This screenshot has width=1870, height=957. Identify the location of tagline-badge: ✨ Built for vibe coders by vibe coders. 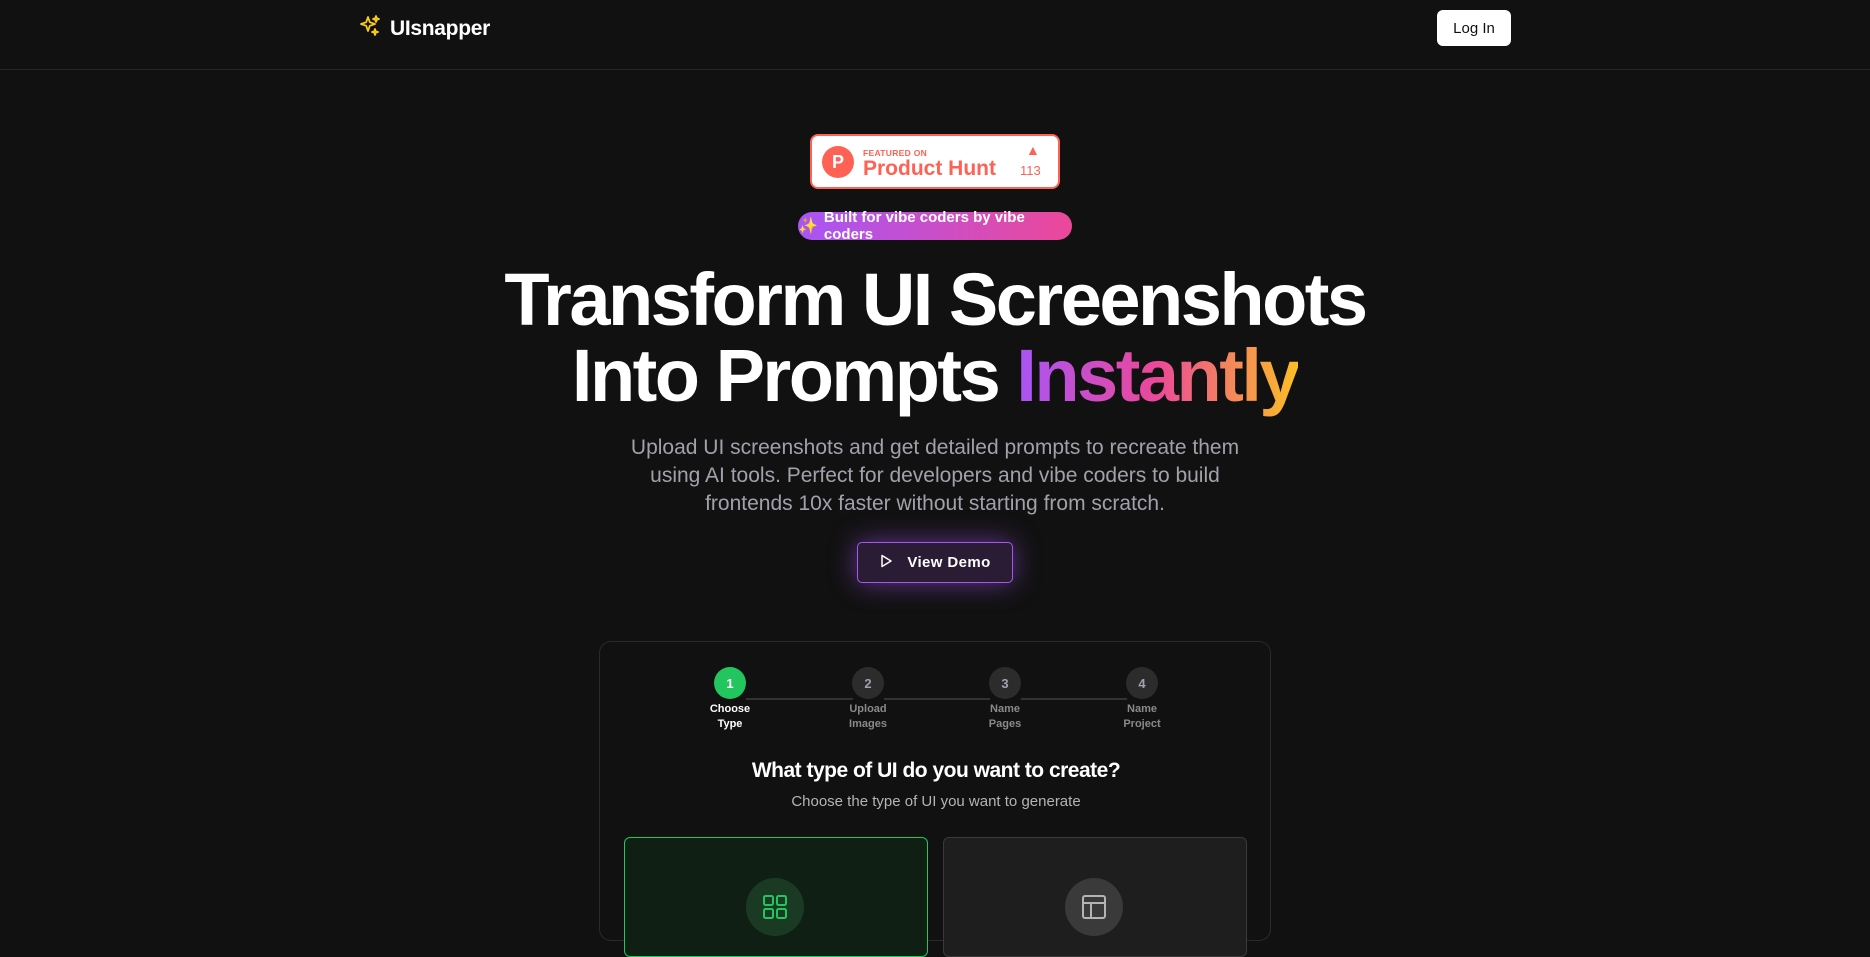
(935, 226).